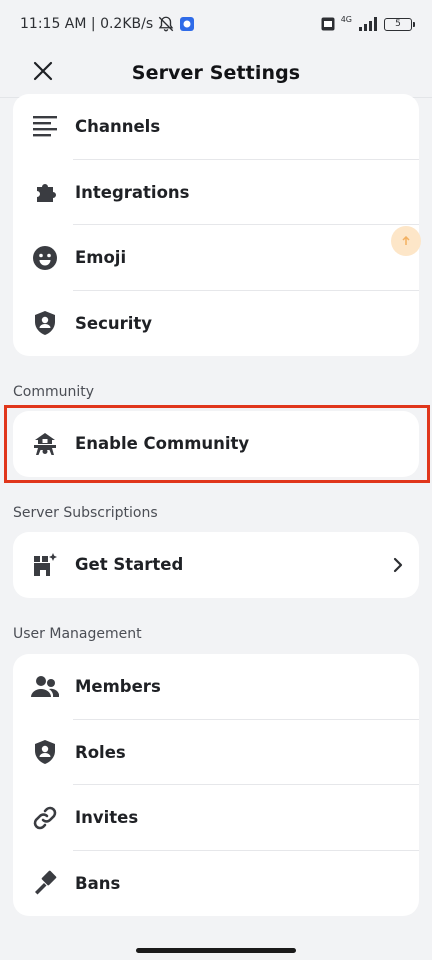  What do you see at coordinates (54, 392) in the screenshot?
I see `section-label-community: Community` at bounding box center [54, 392].